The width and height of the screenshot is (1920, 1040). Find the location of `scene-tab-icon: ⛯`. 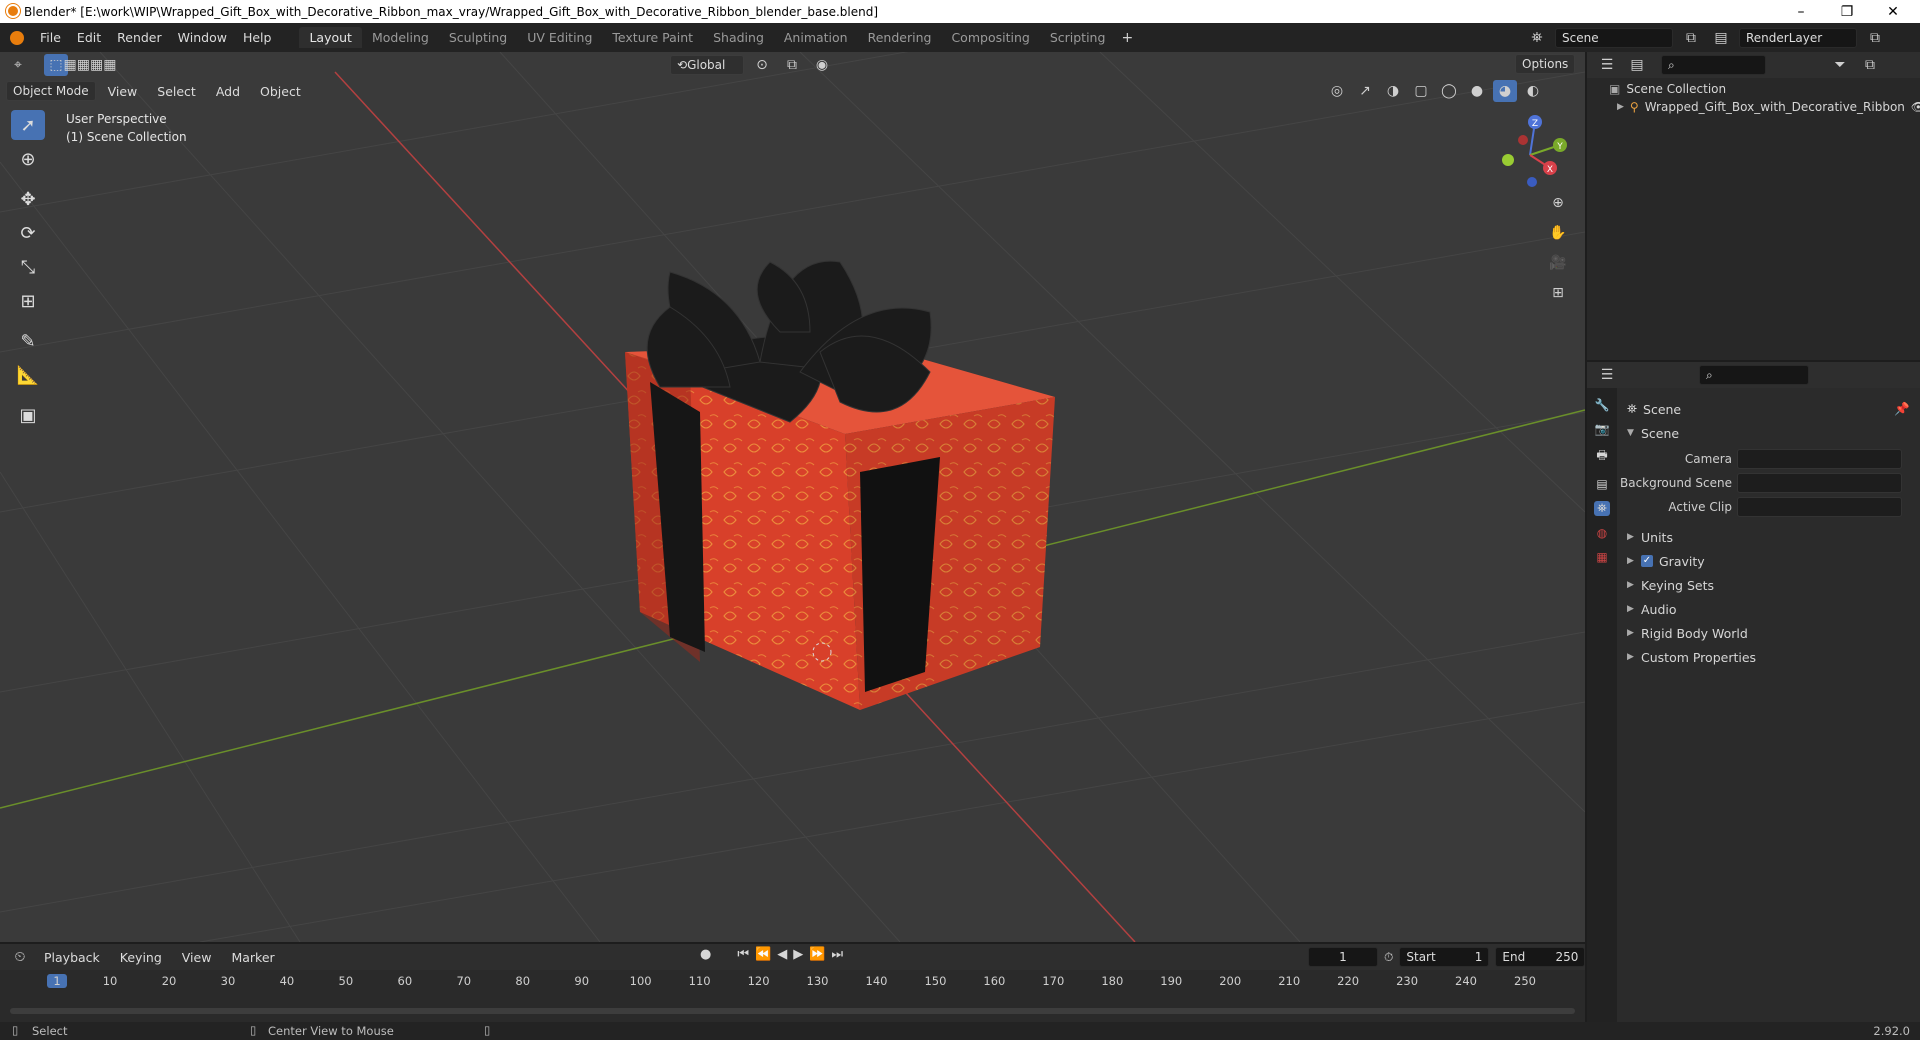

scene-tab-icon: ⛯ is located at coordinates (1602, 508).